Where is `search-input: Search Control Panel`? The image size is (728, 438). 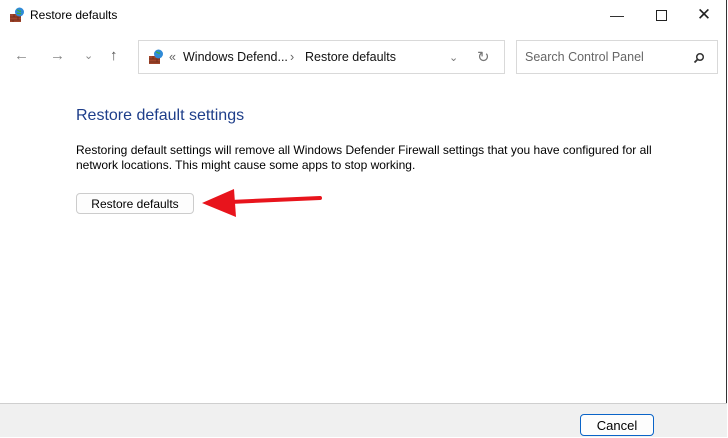 search-input: Search Control Panel is located at coordinates (584, 57).